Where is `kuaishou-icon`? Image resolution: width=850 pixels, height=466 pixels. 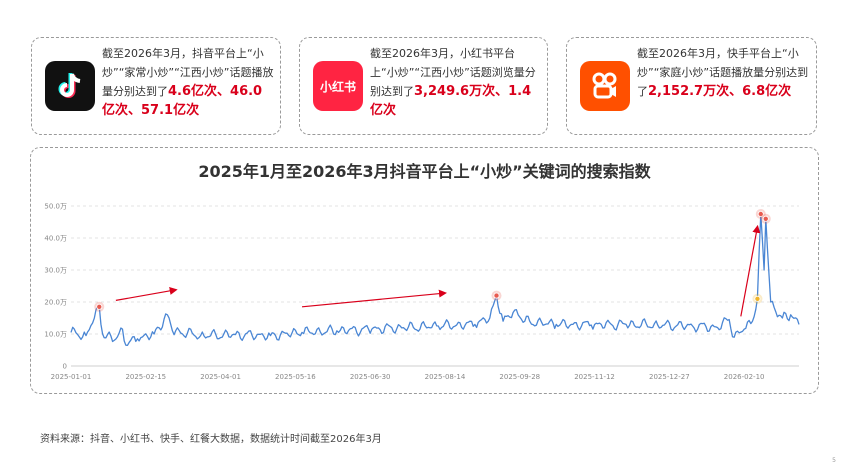 kuaishou-icon is located at coordinates (605, 86).